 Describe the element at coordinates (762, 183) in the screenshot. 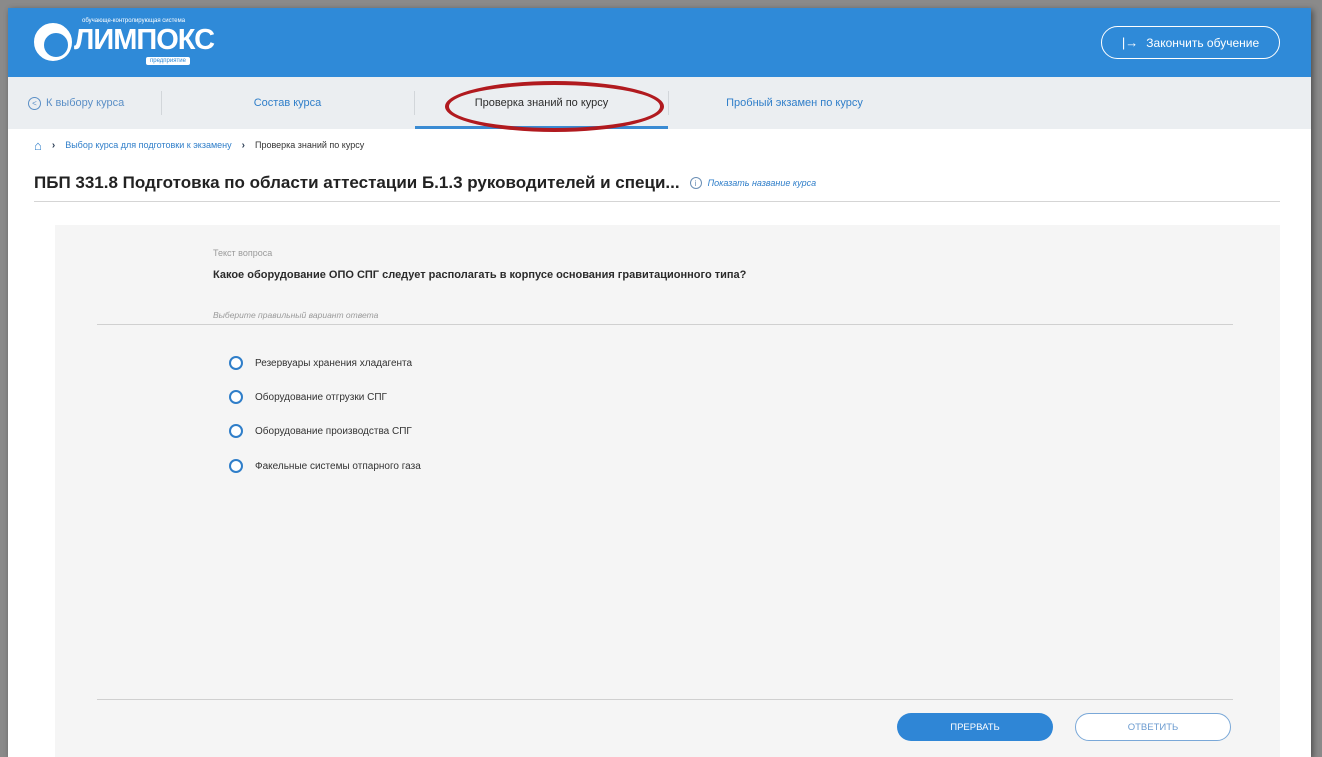

I see `show-course-name-link: Показать название курса` at that location.